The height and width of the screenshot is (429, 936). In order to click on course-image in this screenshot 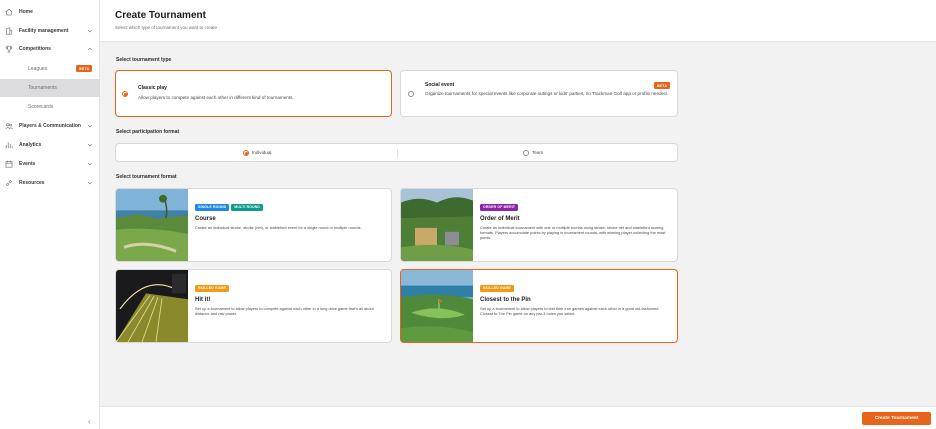, I will do `click(152, 225)`.